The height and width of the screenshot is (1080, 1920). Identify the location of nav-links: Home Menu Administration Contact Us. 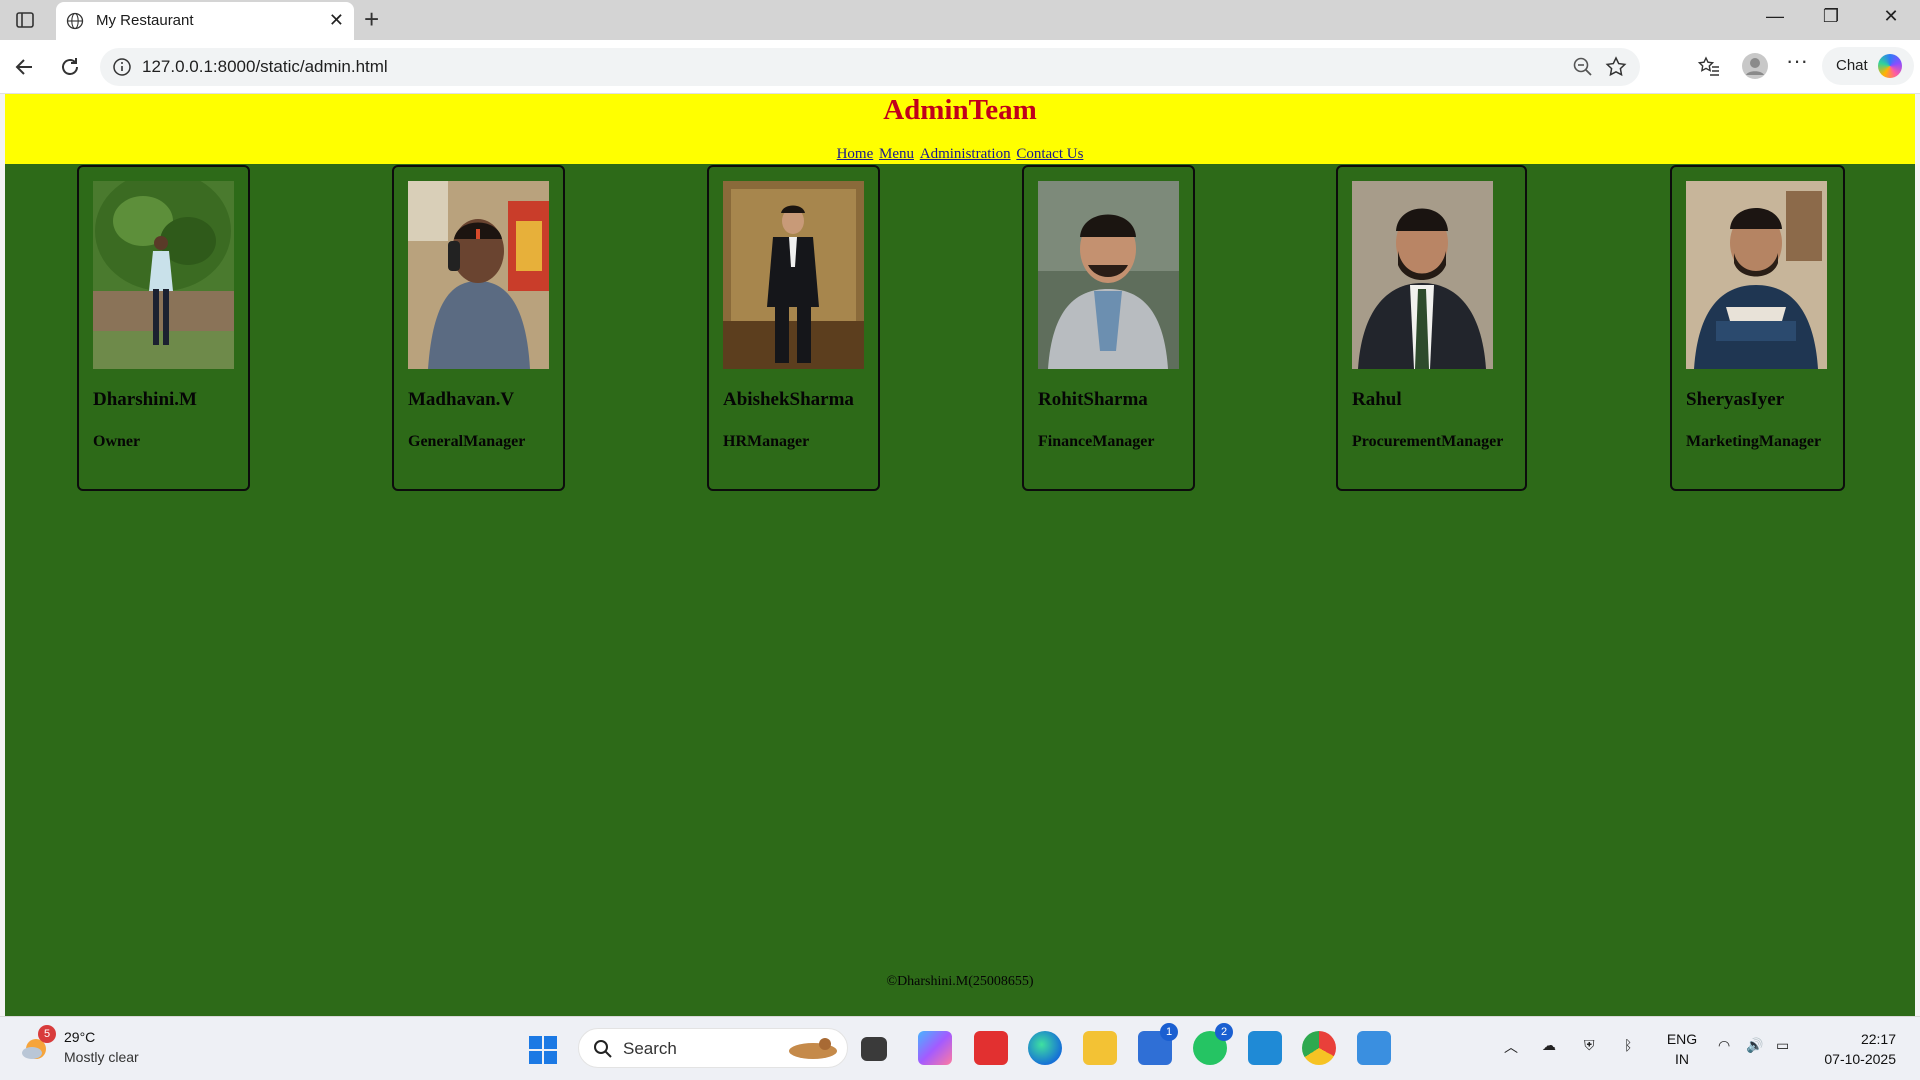
(960, 154).